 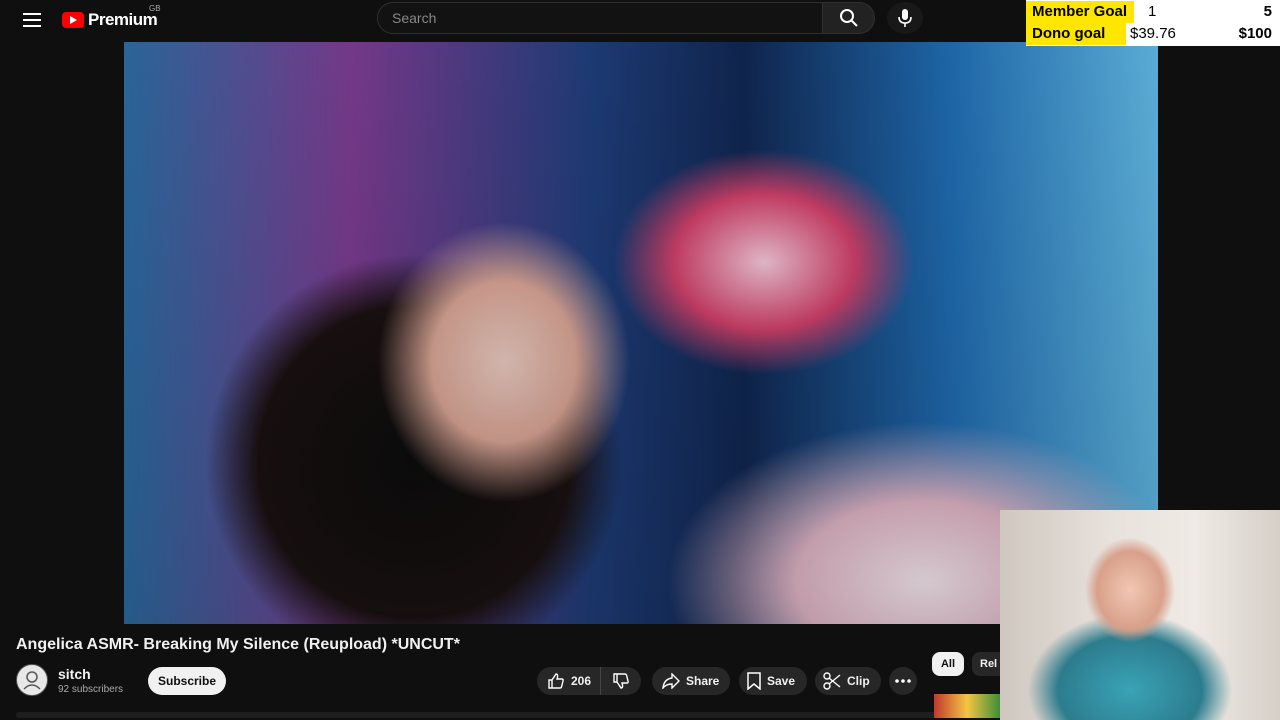 What do you see at coordinates (781, 681) in the screenshot?
I see `save-label: Save` at bounding box center [781, 681].